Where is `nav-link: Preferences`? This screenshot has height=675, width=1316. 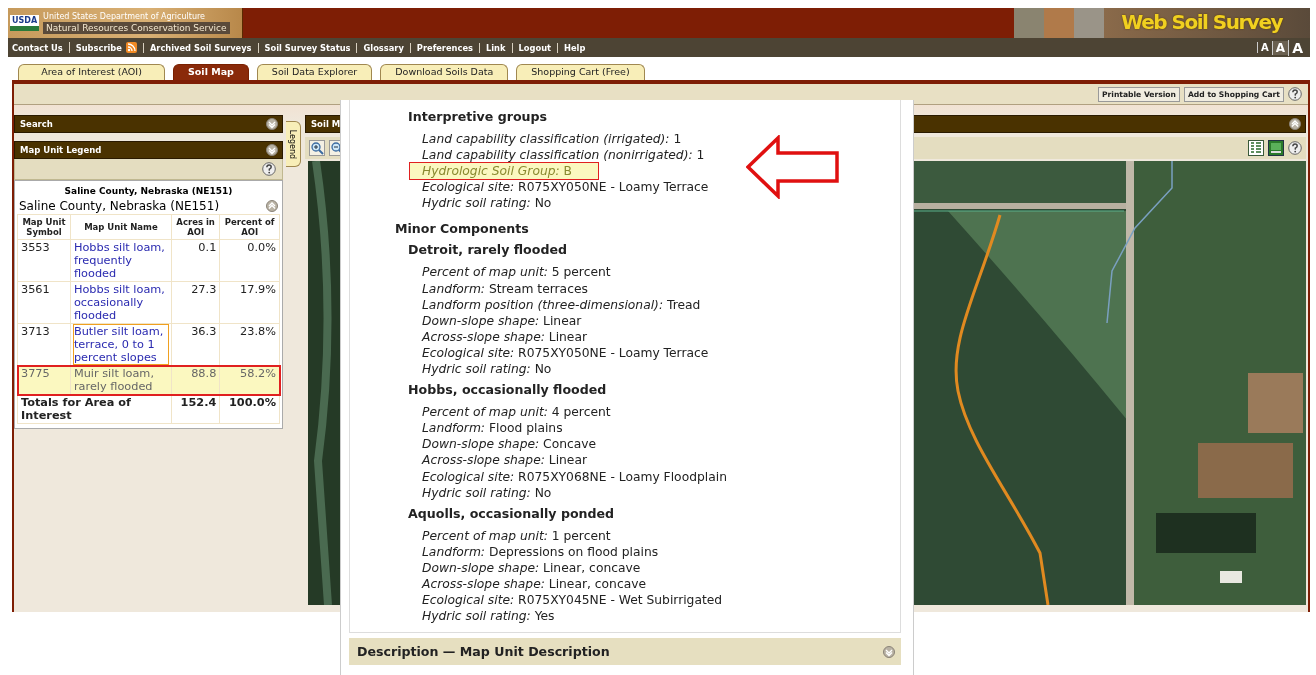 nav-link: Preferences is located at coordinates (444, 47).